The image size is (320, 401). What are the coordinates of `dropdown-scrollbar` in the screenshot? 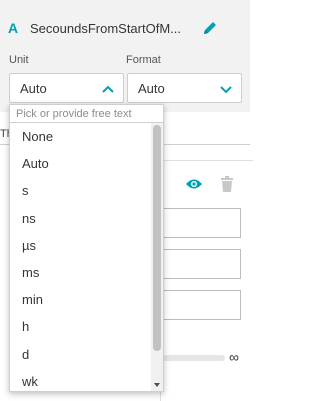 It's located at (157, 257).